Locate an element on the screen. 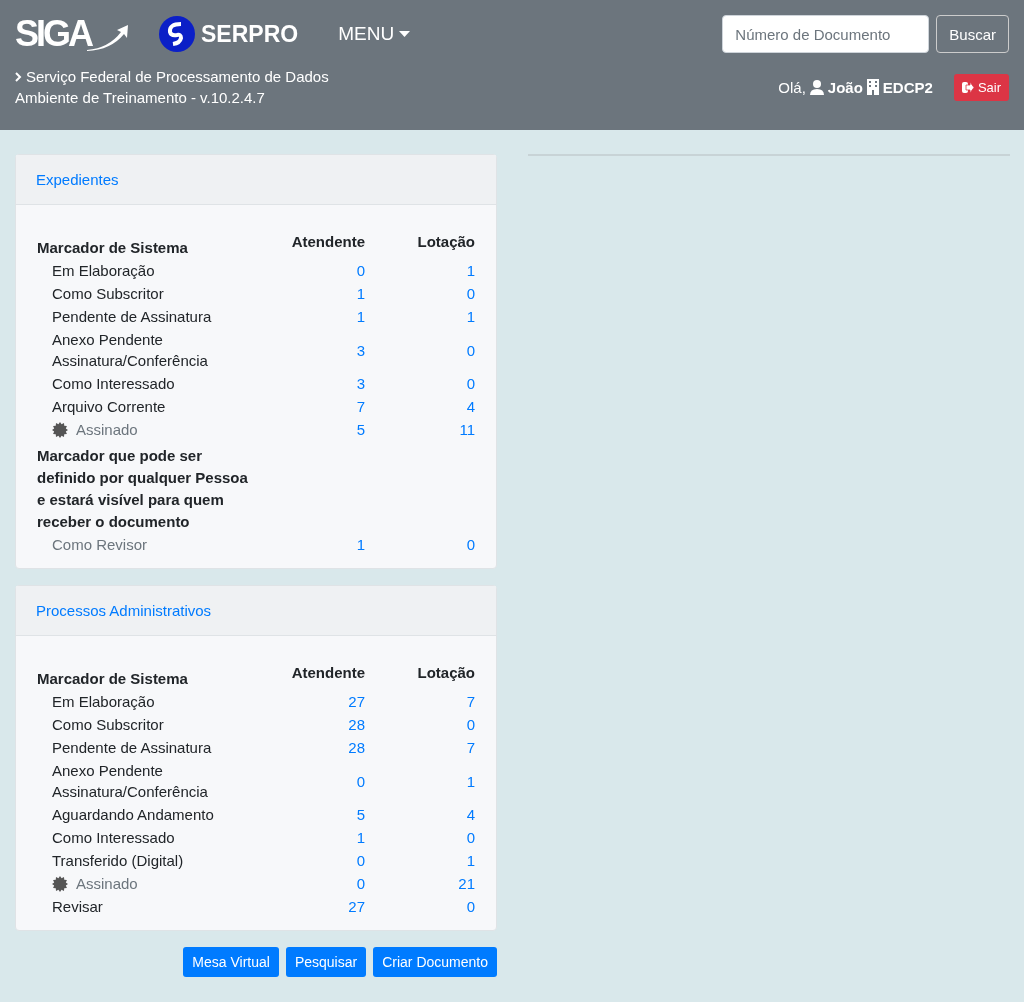 This screenshot has height=1002, width=1024. marker-label: Arquivo Corrente is located at coordinates (109, 407).